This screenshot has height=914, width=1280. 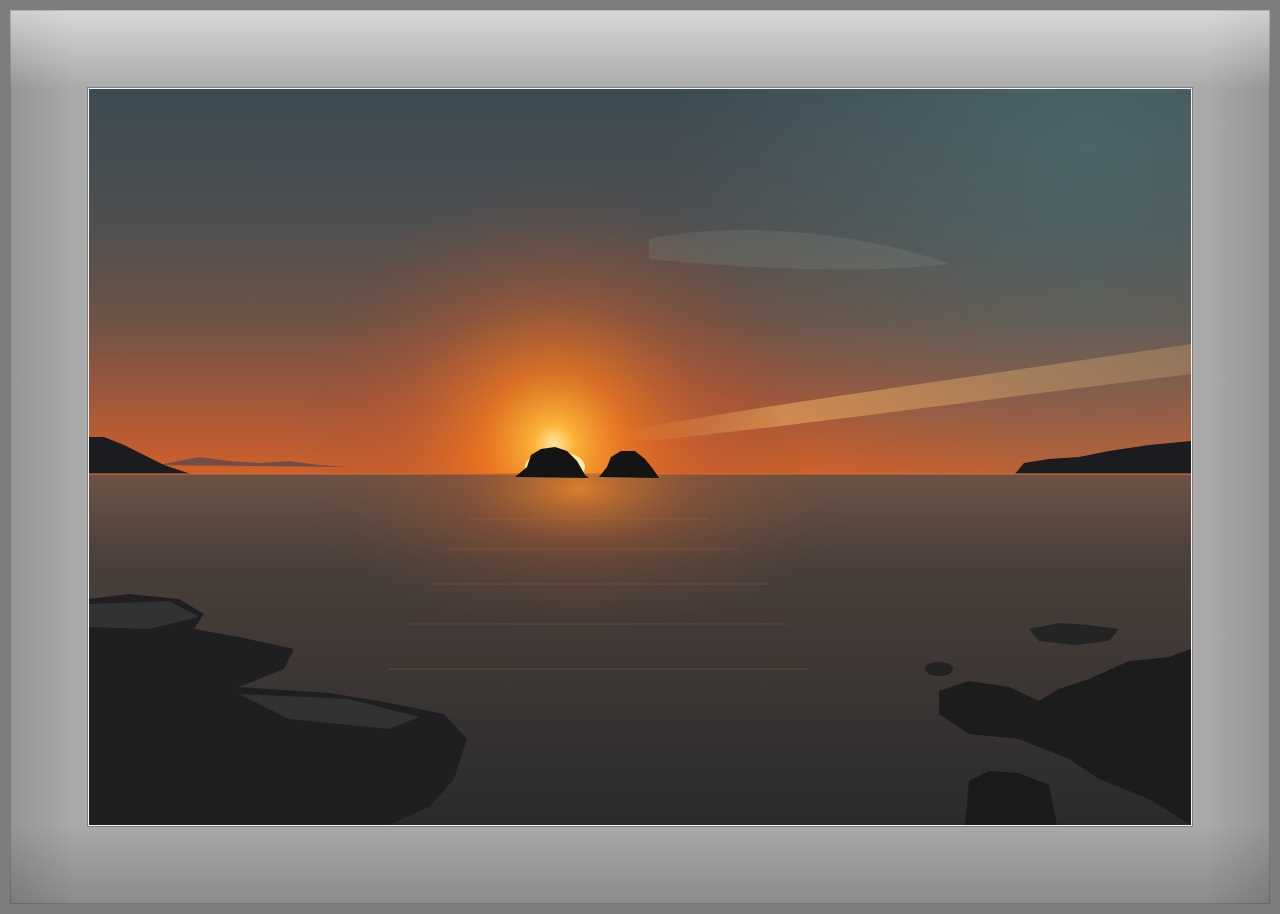 I want to click on rock-pebble, so click(x=939, y=669).